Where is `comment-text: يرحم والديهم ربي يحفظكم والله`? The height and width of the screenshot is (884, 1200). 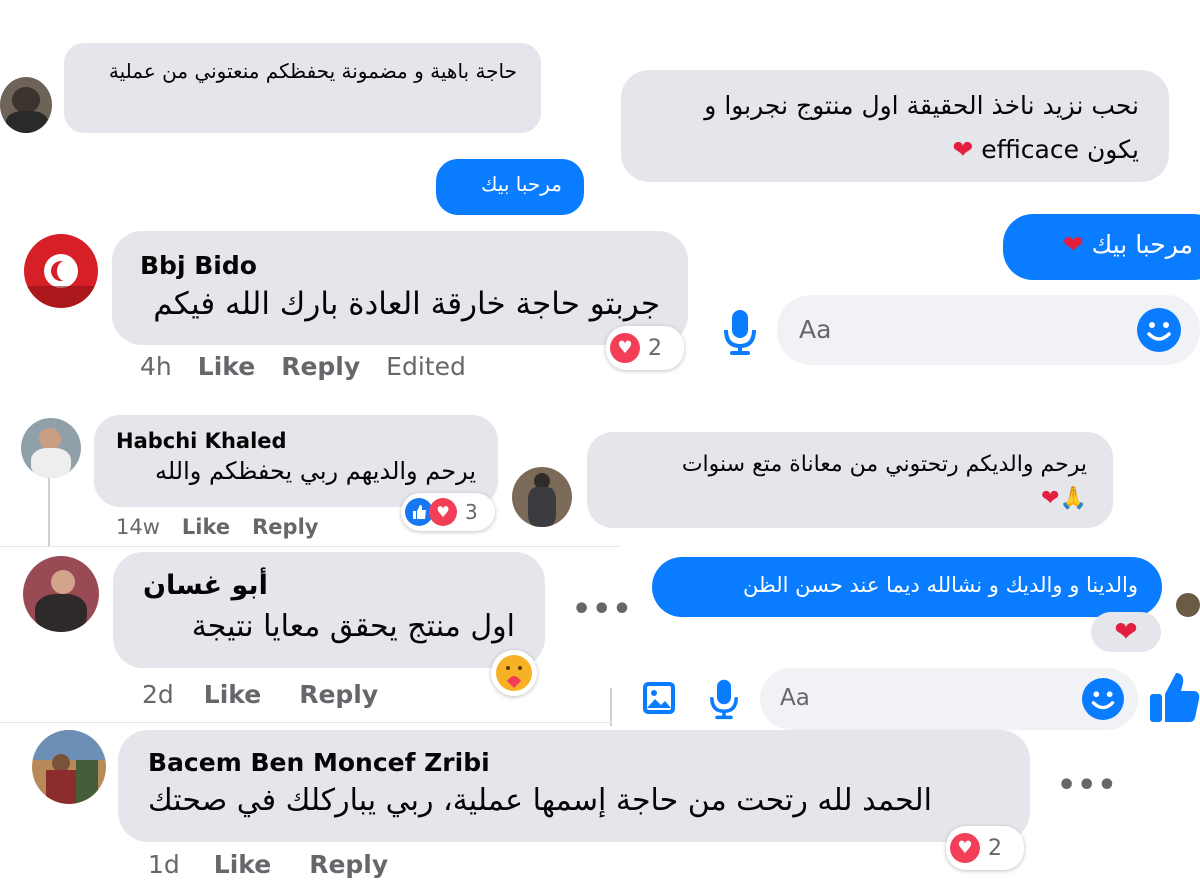
comment-text: يرحم والديهم ربي يحفظكم والله is located at coordinates (315, 471).